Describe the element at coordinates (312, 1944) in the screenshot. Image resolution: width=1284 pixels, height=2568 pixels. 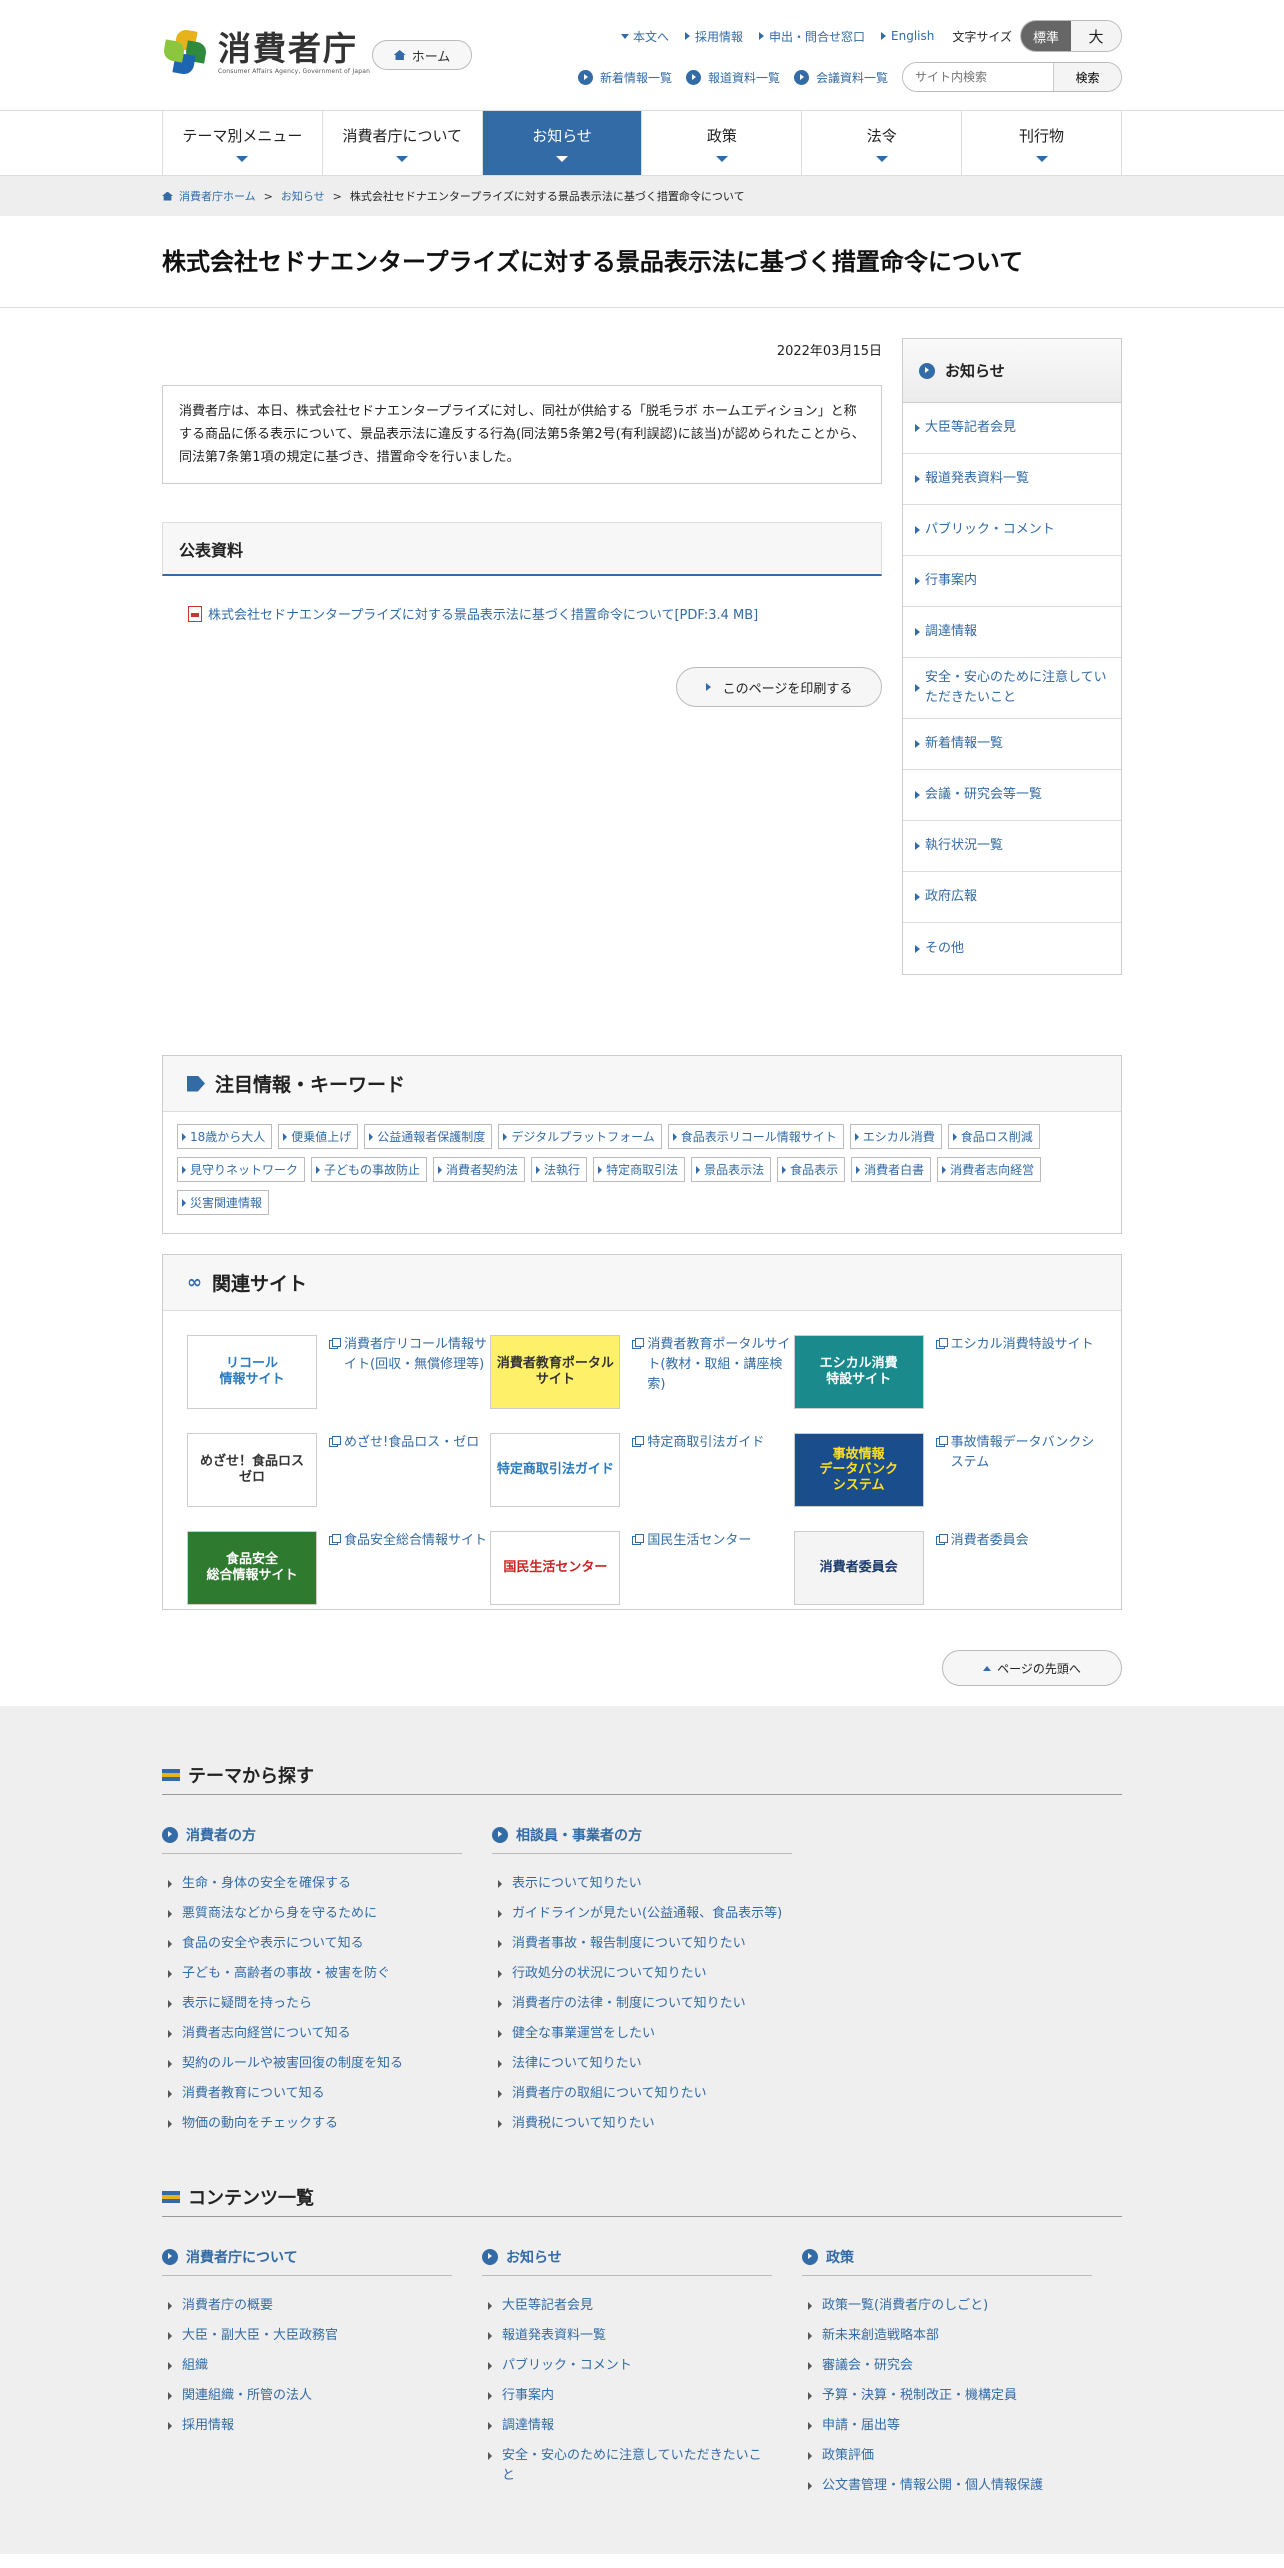
I see `footer-link: 食品の安全や表示について知る` at that location.